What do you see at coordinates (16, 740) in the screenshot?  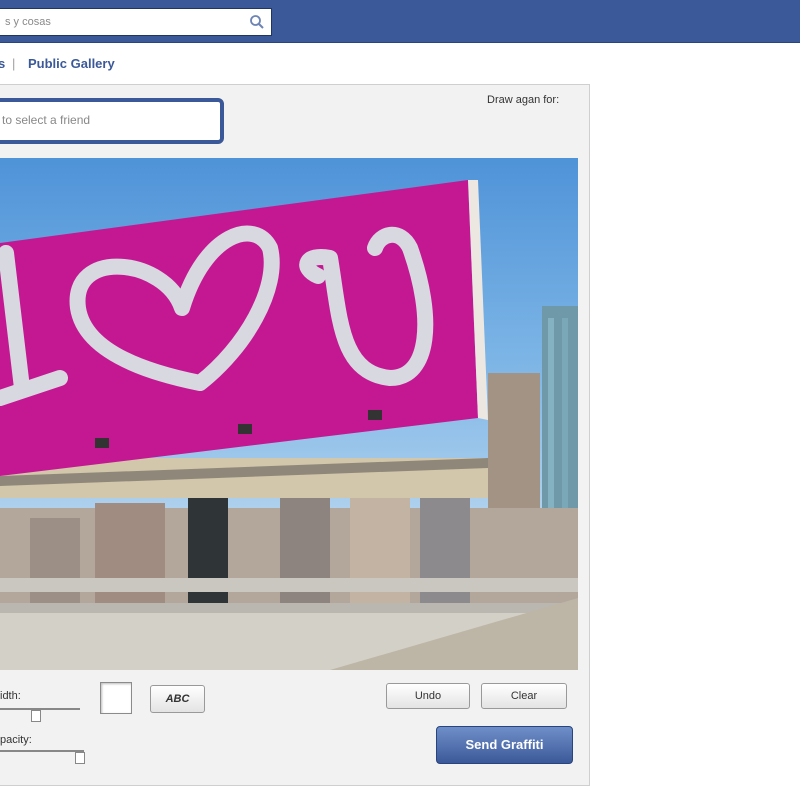 I see `opacity-label: pacity:` at bounding box center [16, 740].